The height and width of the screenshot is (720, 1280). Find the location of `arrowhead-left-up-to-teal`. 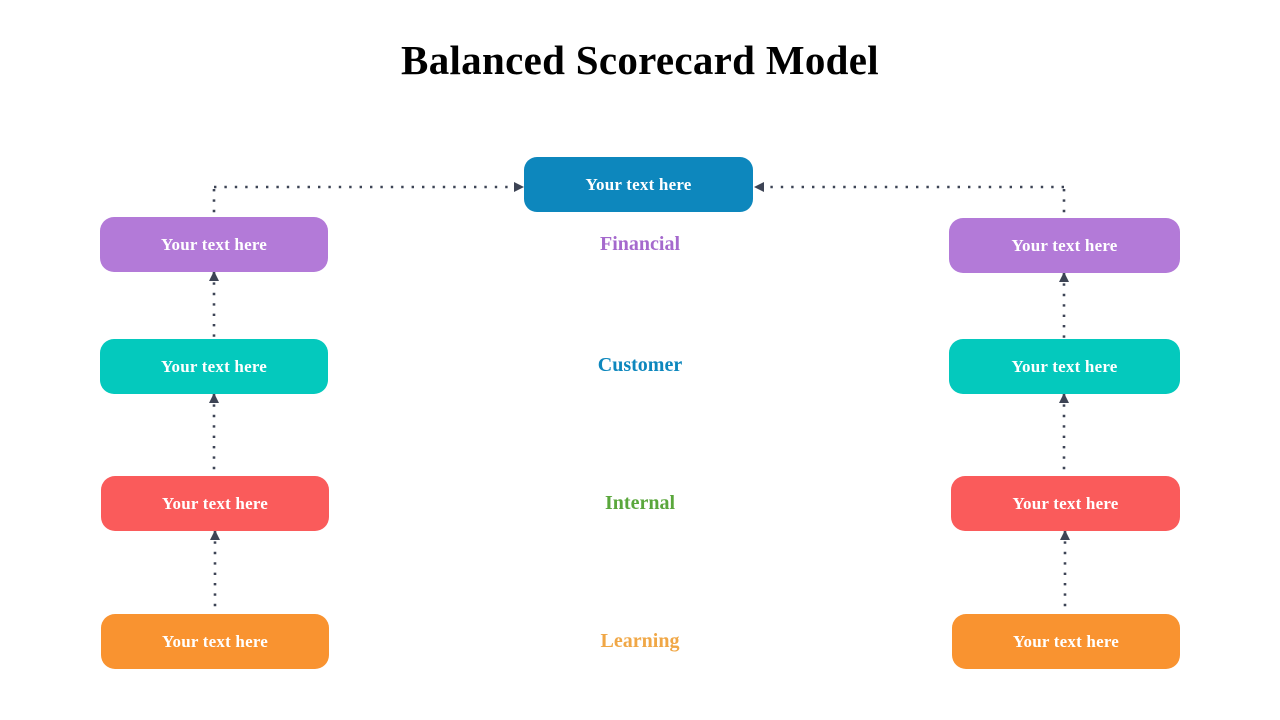

arrowhead-left-up-to-teal is located at coordinates (214, 398).